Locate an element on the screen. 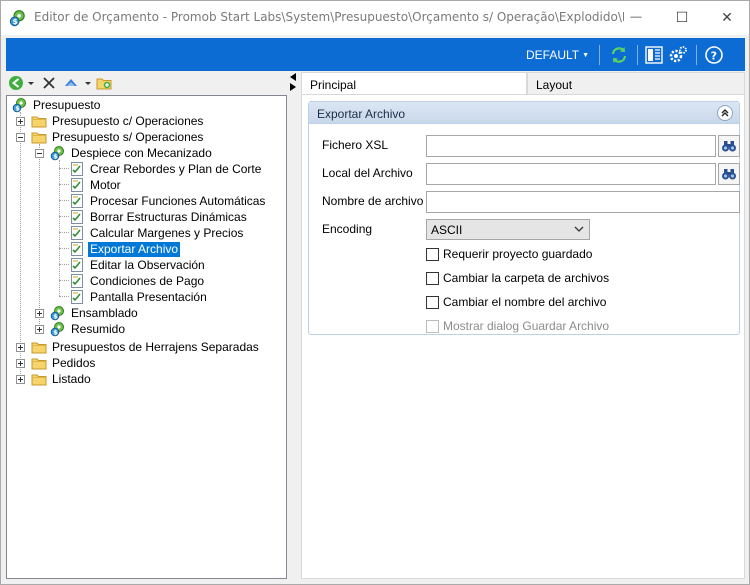 The image size is (750, 585). tree-item: Presupuesto c/ Operaciones is located at coordinates (118, 121).